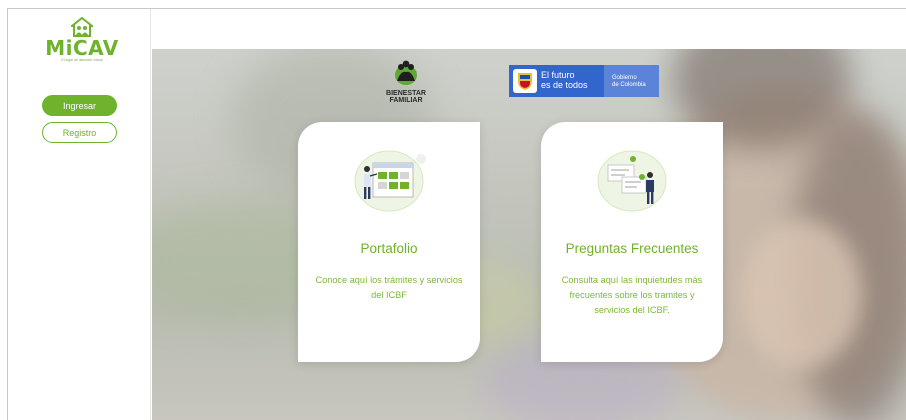  What do you see at coordinates (406, 72) in the screenshot?
I see `family-icon` at bounding box center [406, 72].